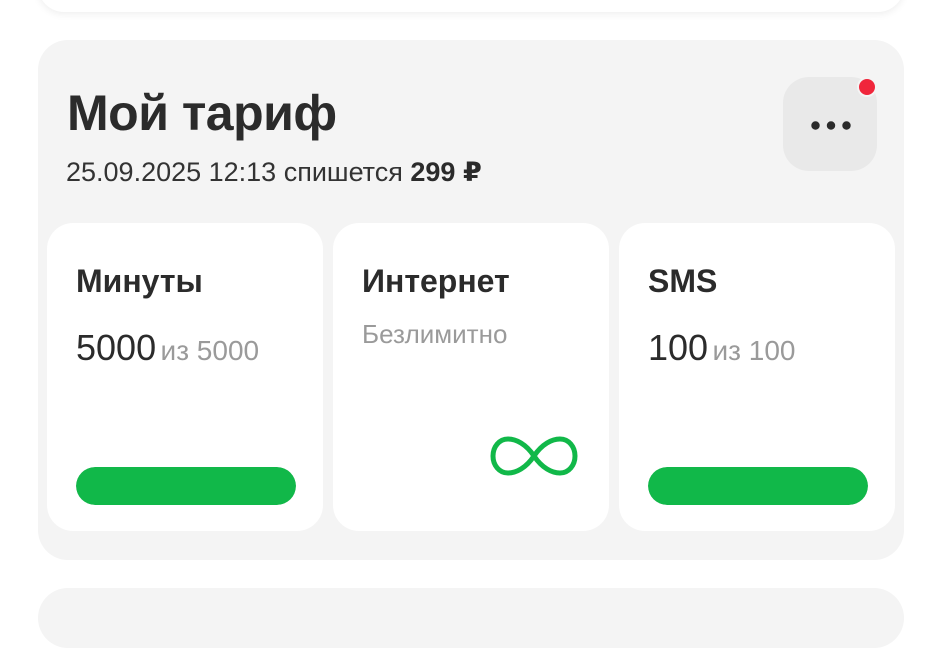 This screenshot has width=941, height=648. Describe the element at coordinates (234, 172) in the screenshot. I see `charge-date: 25.09.2025 12:13 спишется` at that location.